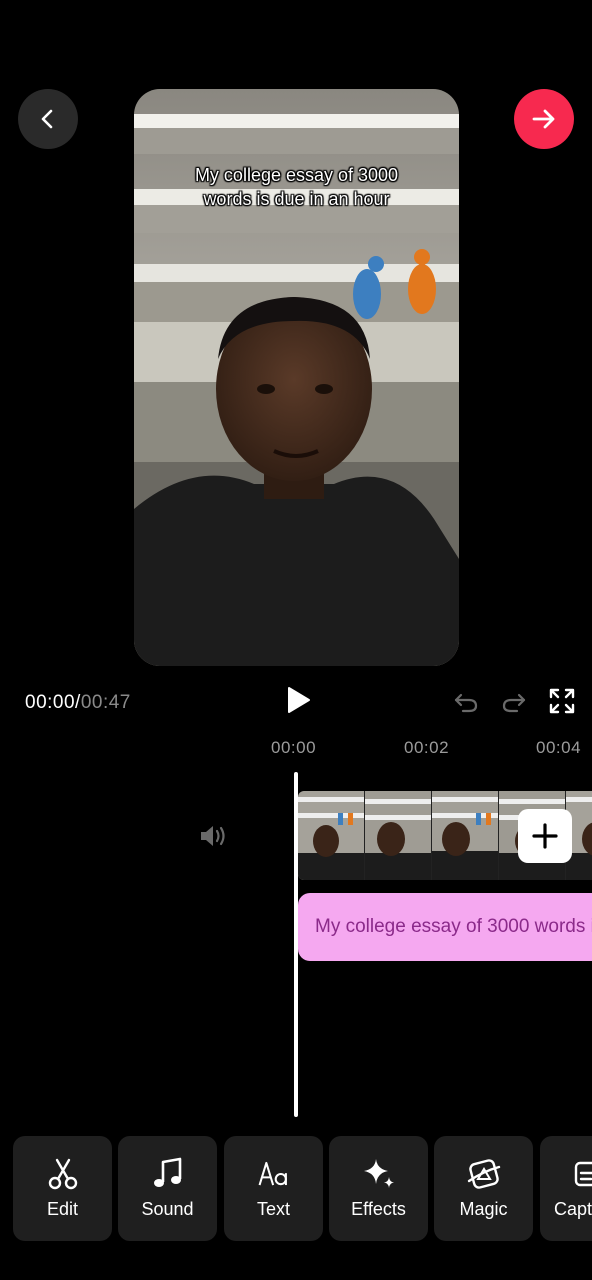 The height and width of the screenshot is (1280, 592). I want to click on back-button, so click(48, 119).